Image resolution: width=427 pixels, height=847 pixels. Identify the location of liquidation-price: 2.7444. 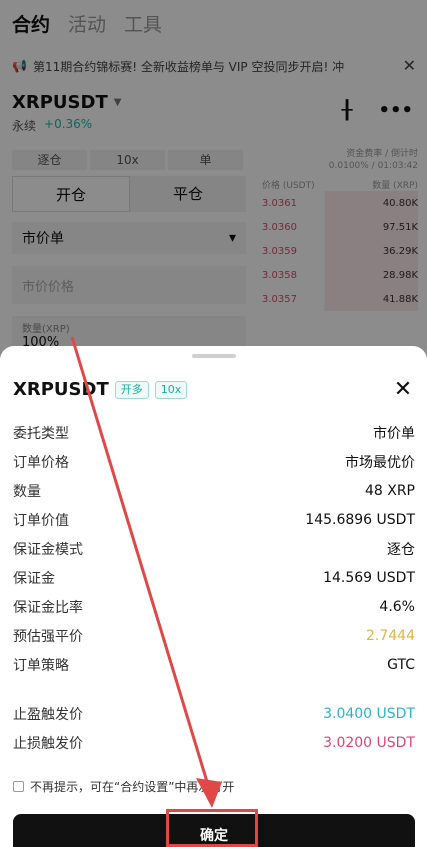
(390, 635).